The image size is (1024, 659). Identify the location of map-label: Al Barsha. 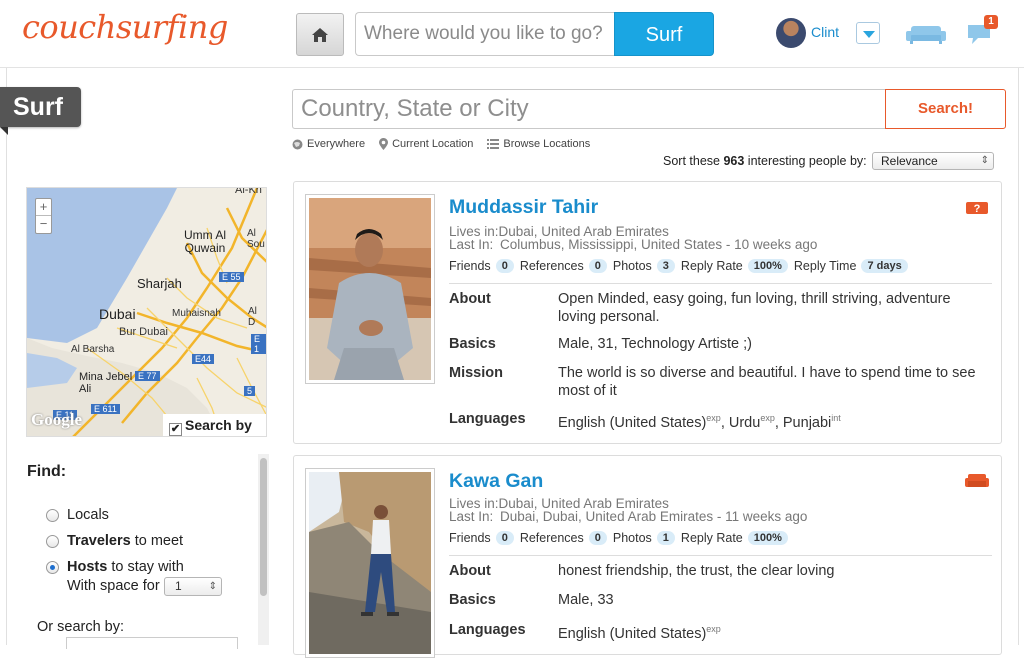
(93, 349).